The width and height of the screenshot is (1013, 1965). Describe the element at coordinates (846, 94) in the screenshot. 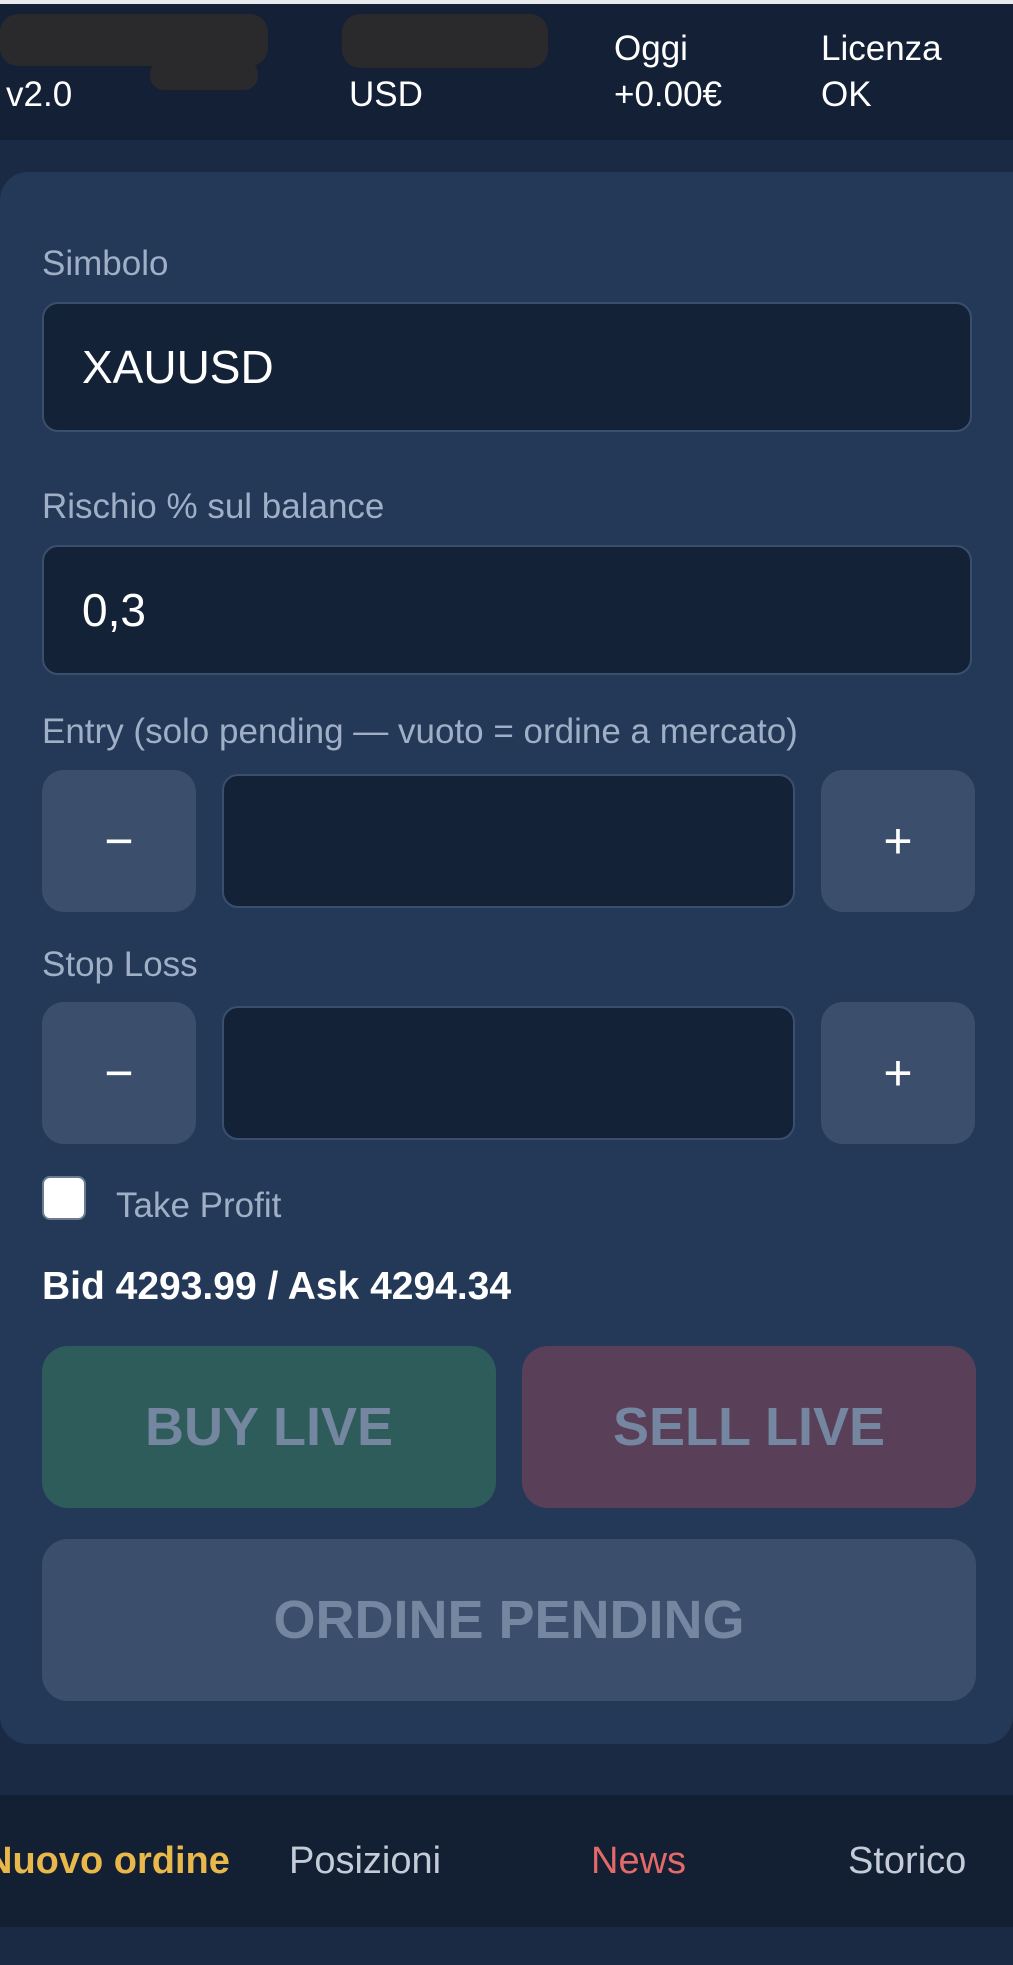

I see `license-status: OK` at that location.